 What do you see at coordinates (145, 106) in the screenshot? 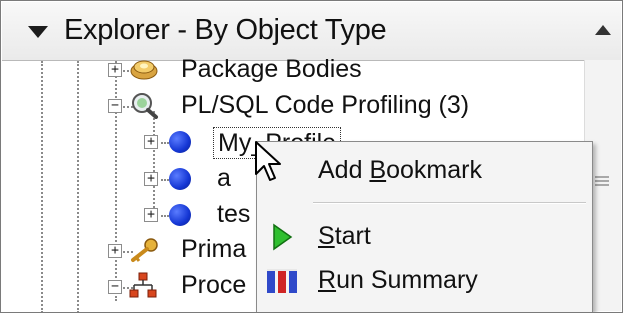
I see `magnifier-icon` at bounding box center [145, 106].